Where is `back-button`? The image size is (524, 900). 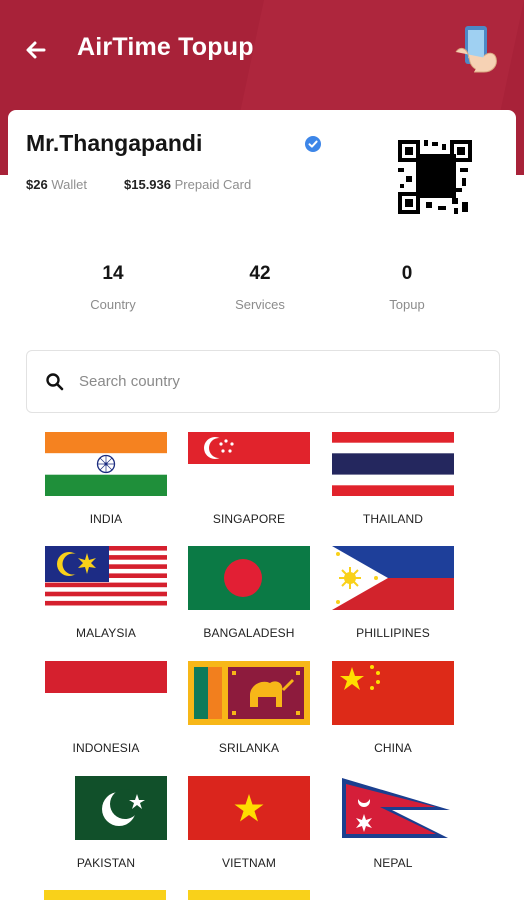 back-button is located at coordinates (36, 50).